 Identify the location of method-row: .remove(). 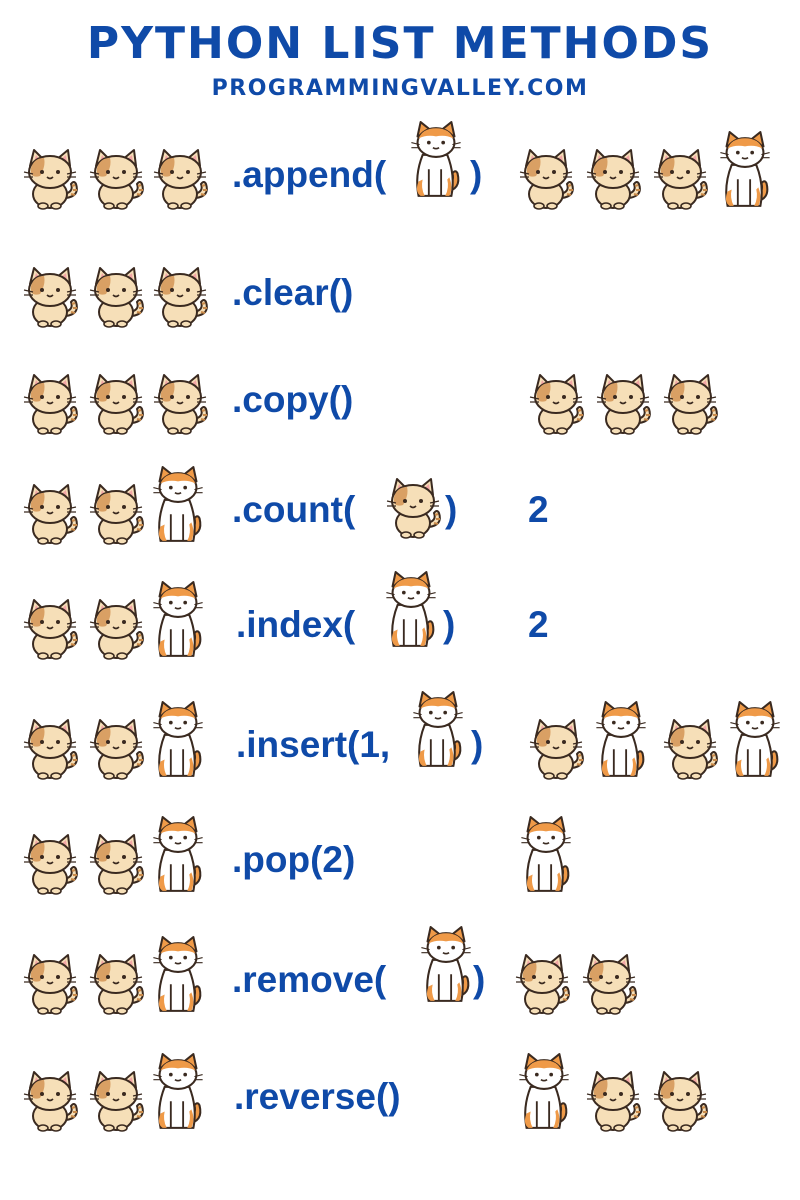
(400, 975).